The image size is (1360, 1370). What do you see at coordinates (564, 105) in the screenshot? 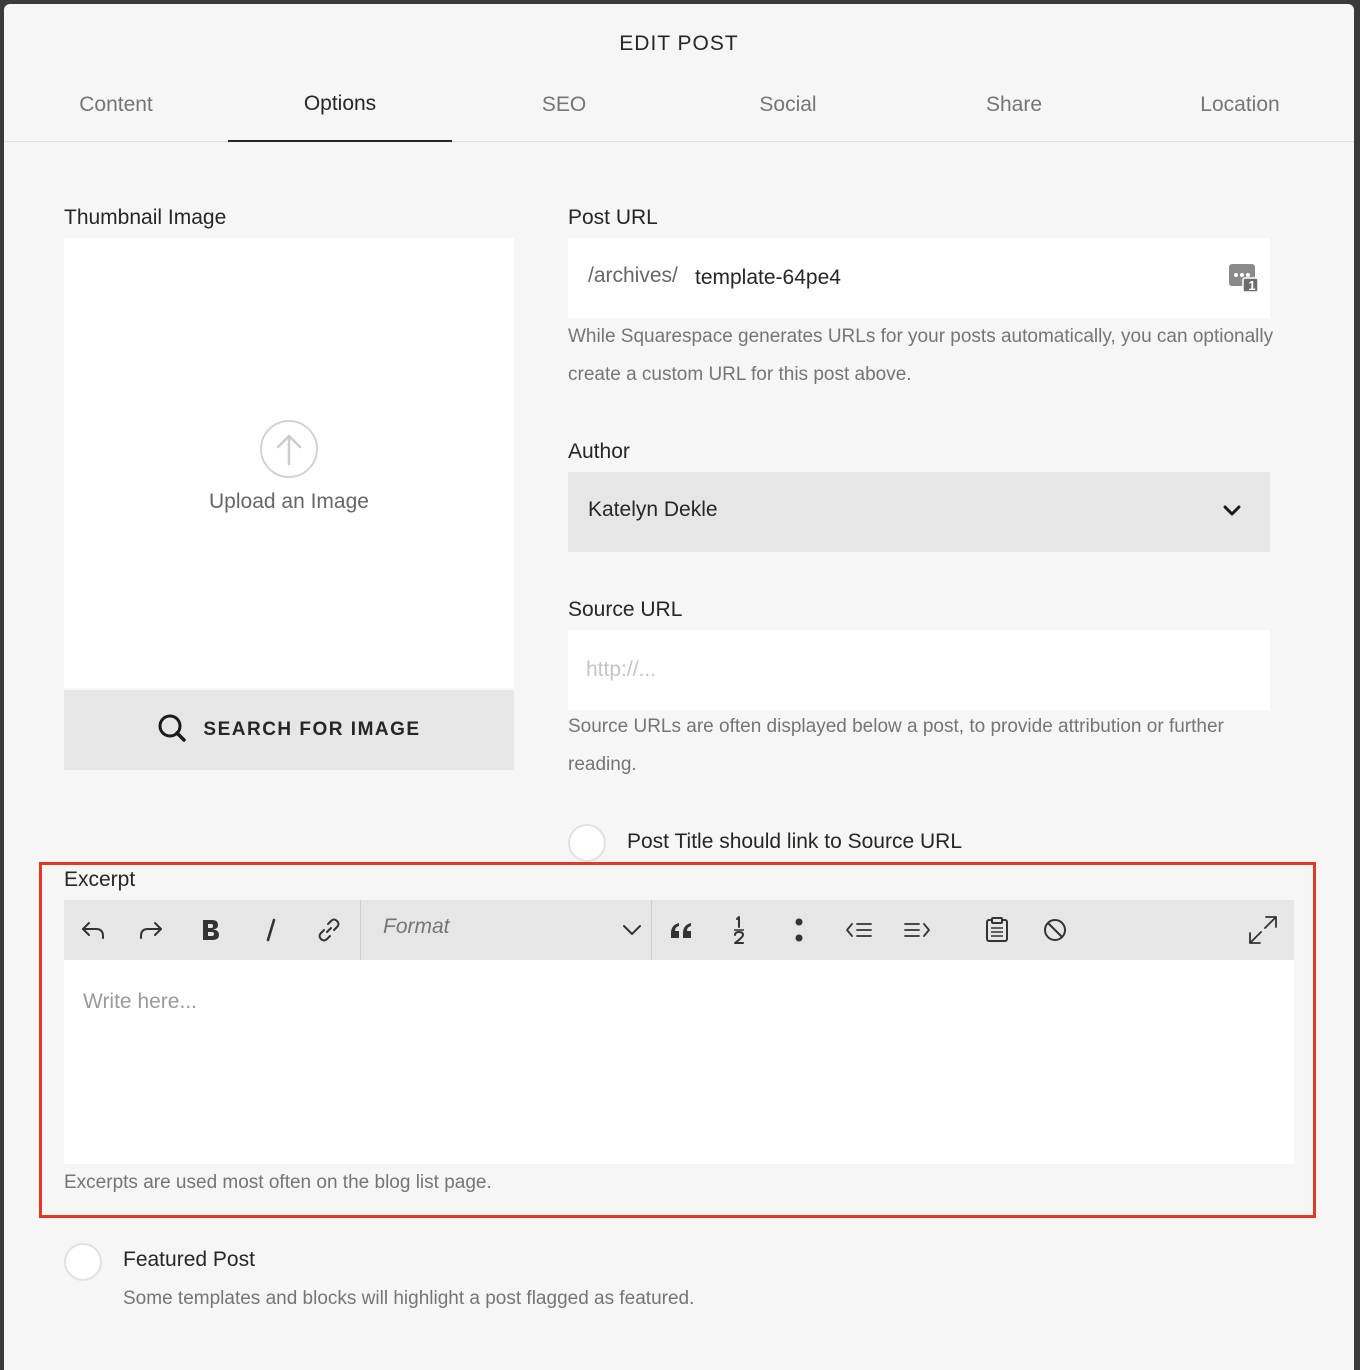
I see `tab-seo: SEO` at bounding box center [564, 105].